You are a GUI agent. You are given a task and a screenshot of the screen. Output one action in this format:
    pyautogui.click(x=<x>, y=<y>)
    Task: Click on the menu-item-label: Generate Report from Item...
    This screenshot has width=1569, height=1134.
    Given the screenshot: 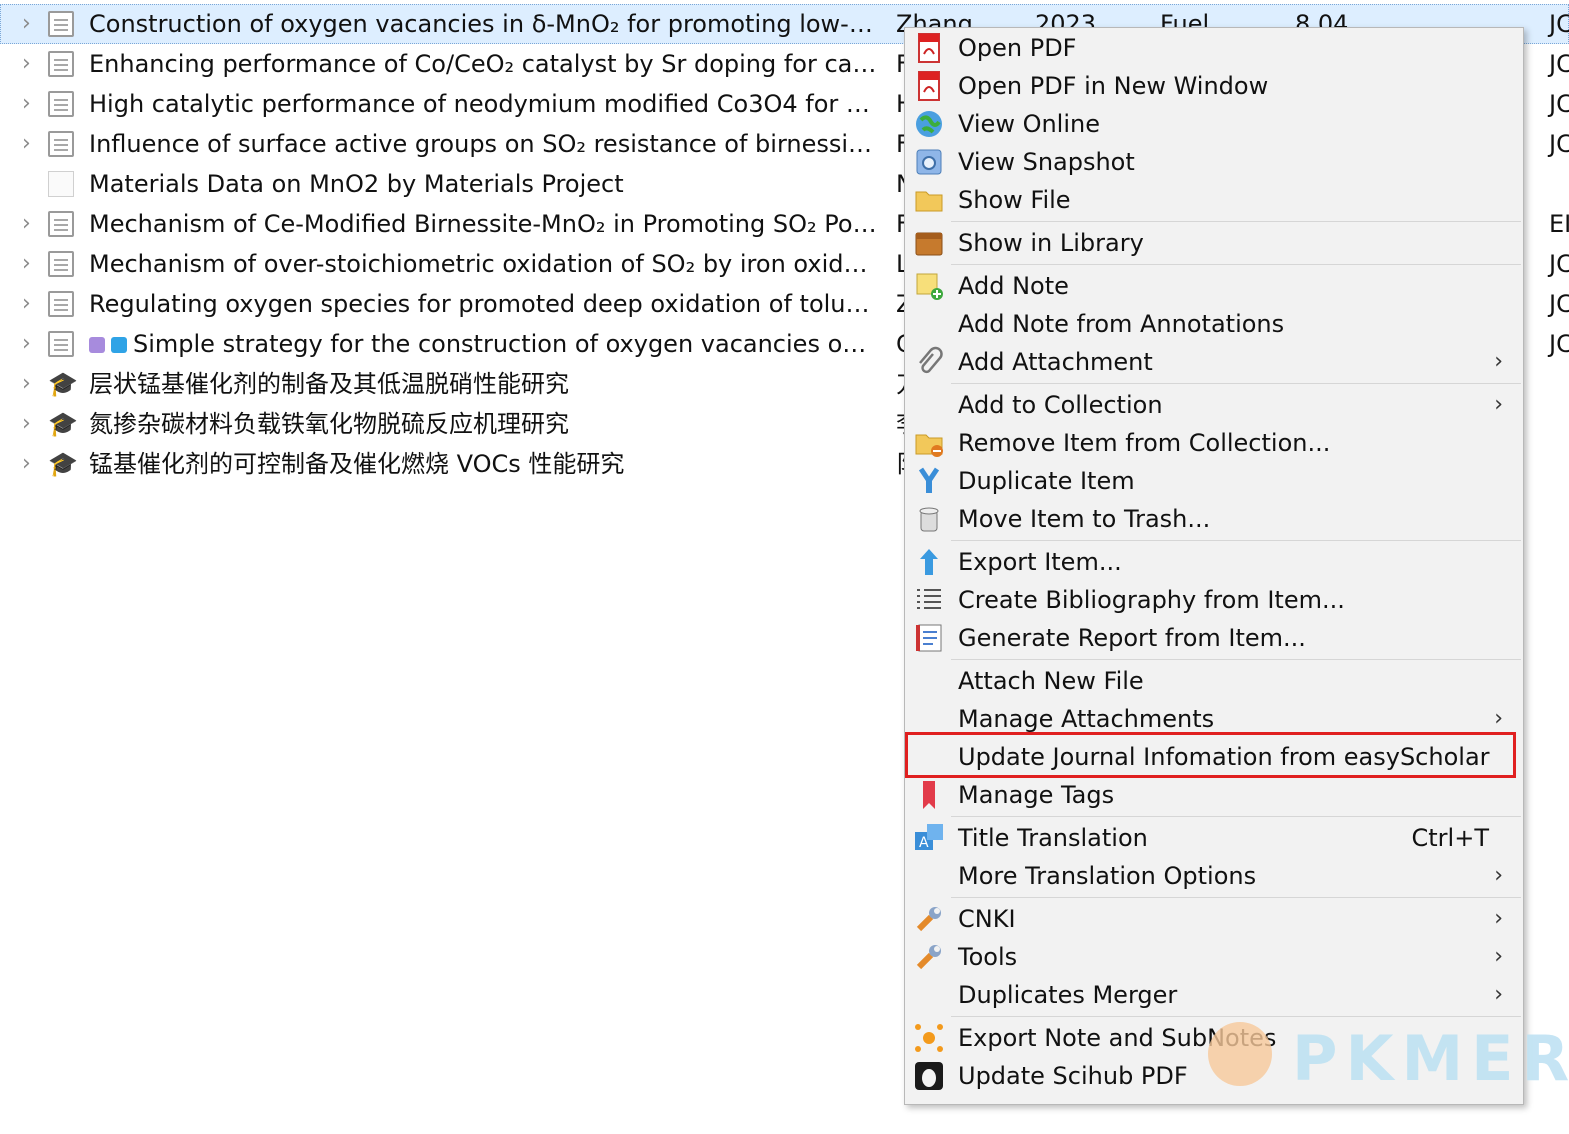 What is the action you would take?
    pyautogui.click(x=1132, y=638)
    